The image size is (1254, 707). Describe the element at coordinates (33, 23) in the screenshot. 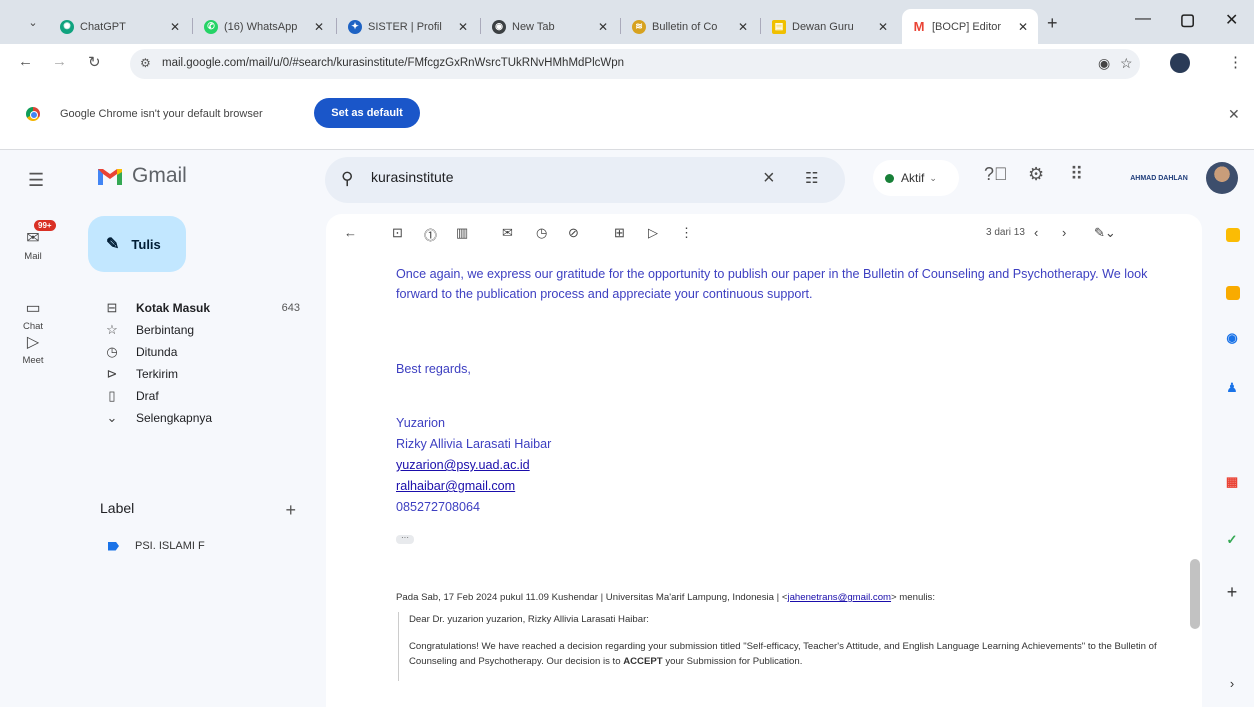

I see `tab-search-chevron-icon: ⌄` at that location.